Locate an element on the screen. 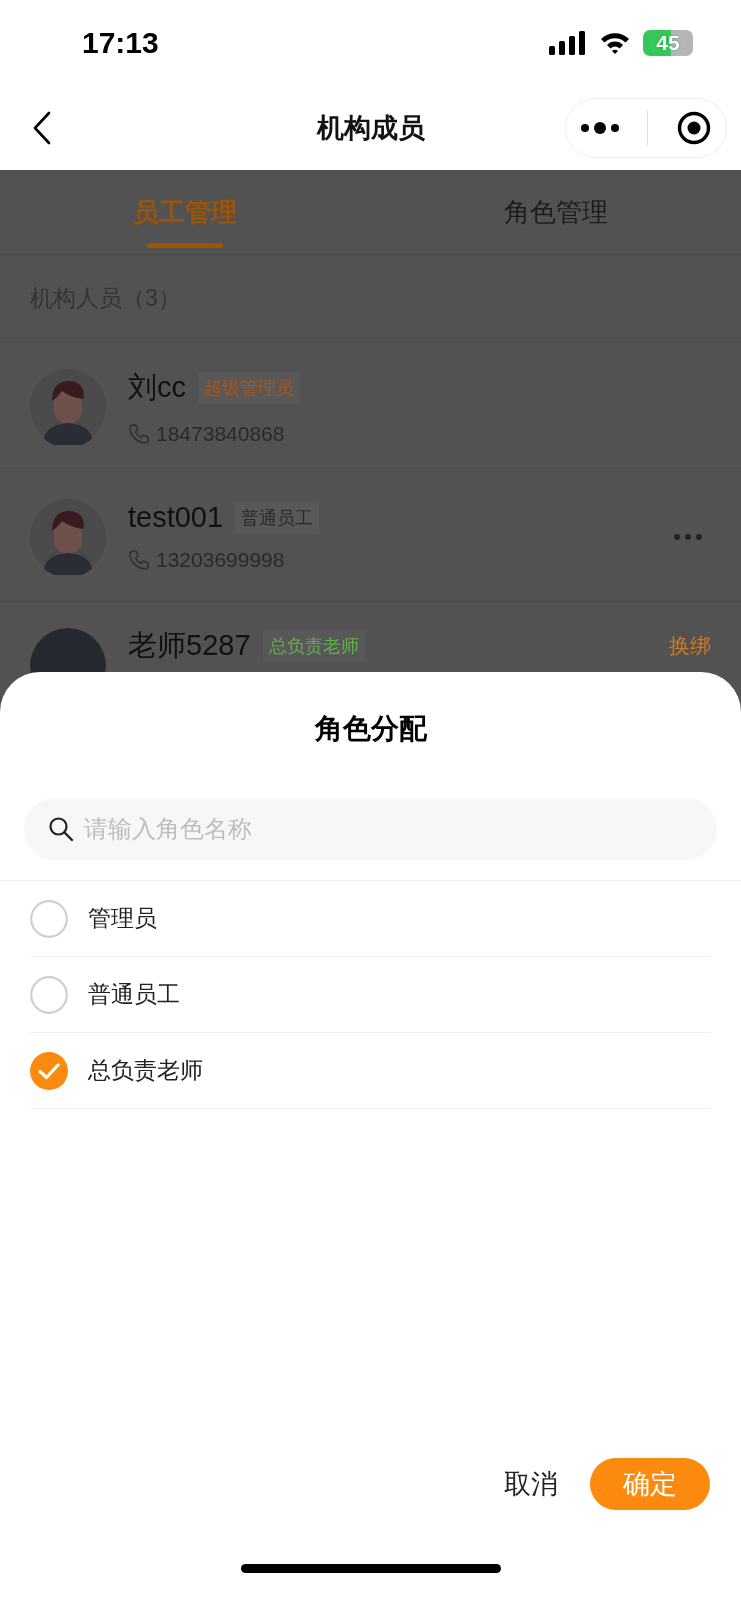  member-name: test001 is located at coordinates (176, 517).